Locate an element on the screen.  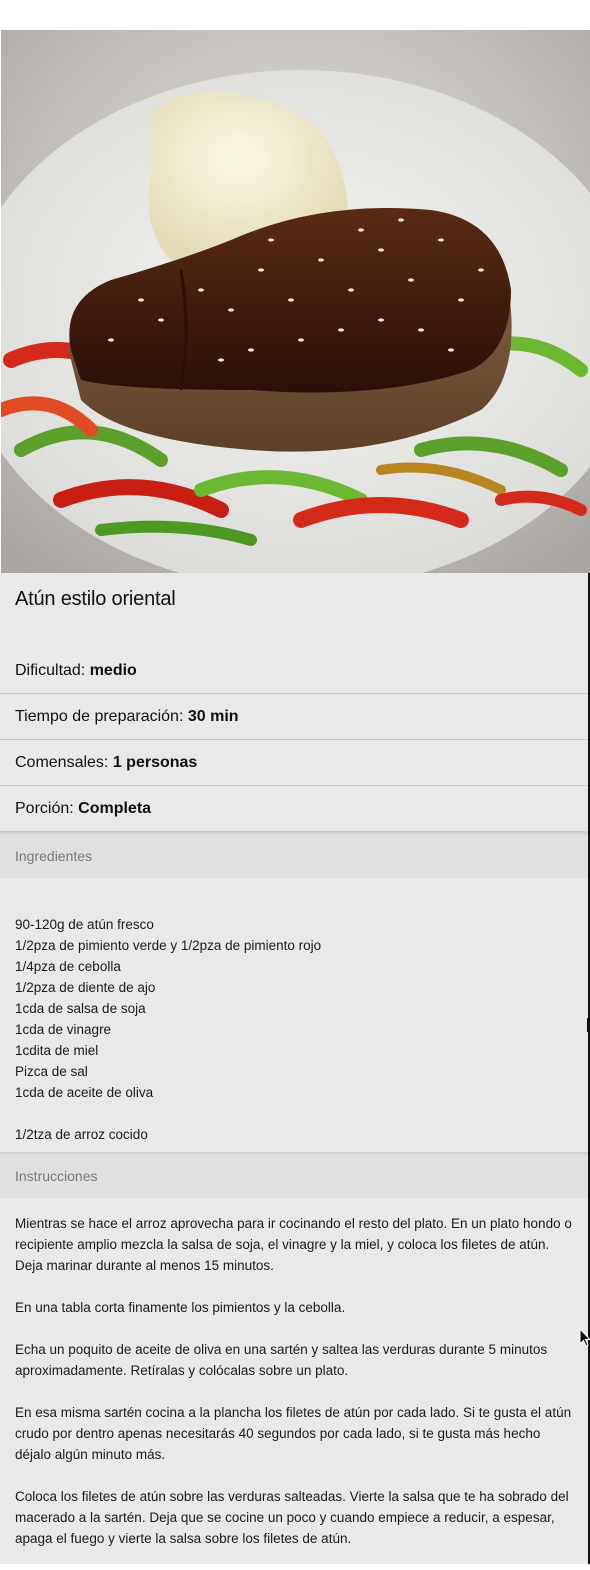
ingredient-item: Pizca de sal is located at coordinates (51, 1071).